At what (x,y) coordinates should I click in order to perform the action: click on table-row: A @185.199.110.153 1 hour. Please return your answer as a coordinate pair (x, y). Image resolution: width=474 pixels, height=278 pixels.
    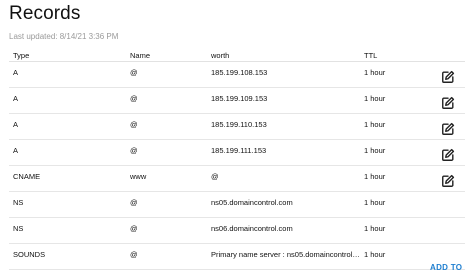
    Looking at the image, I should click on (237, 127).